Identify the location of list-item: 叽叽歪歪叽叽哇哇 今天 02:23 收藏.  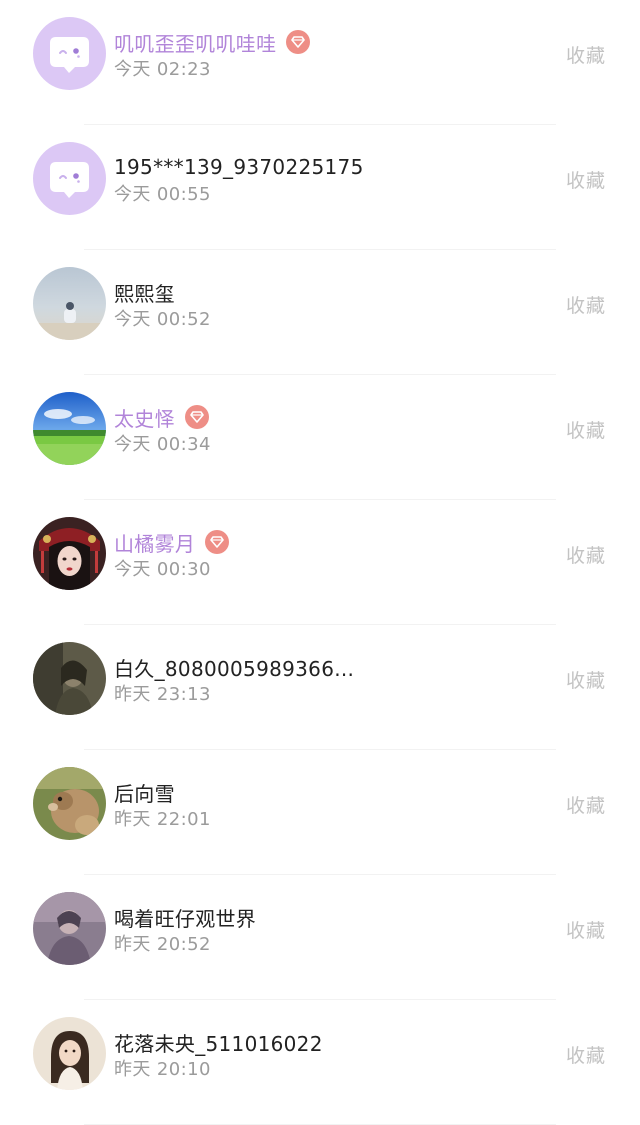
(320, 62).